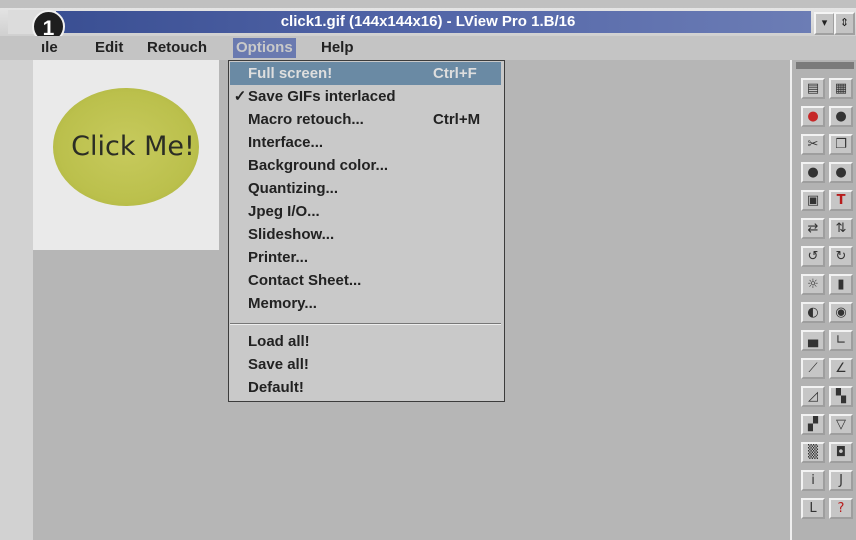 The height and width of the screenshot is (540, 856). Describe the element at coordinates (841, 452) in the screenshot. I see `frame-icon: ◘` at that location.